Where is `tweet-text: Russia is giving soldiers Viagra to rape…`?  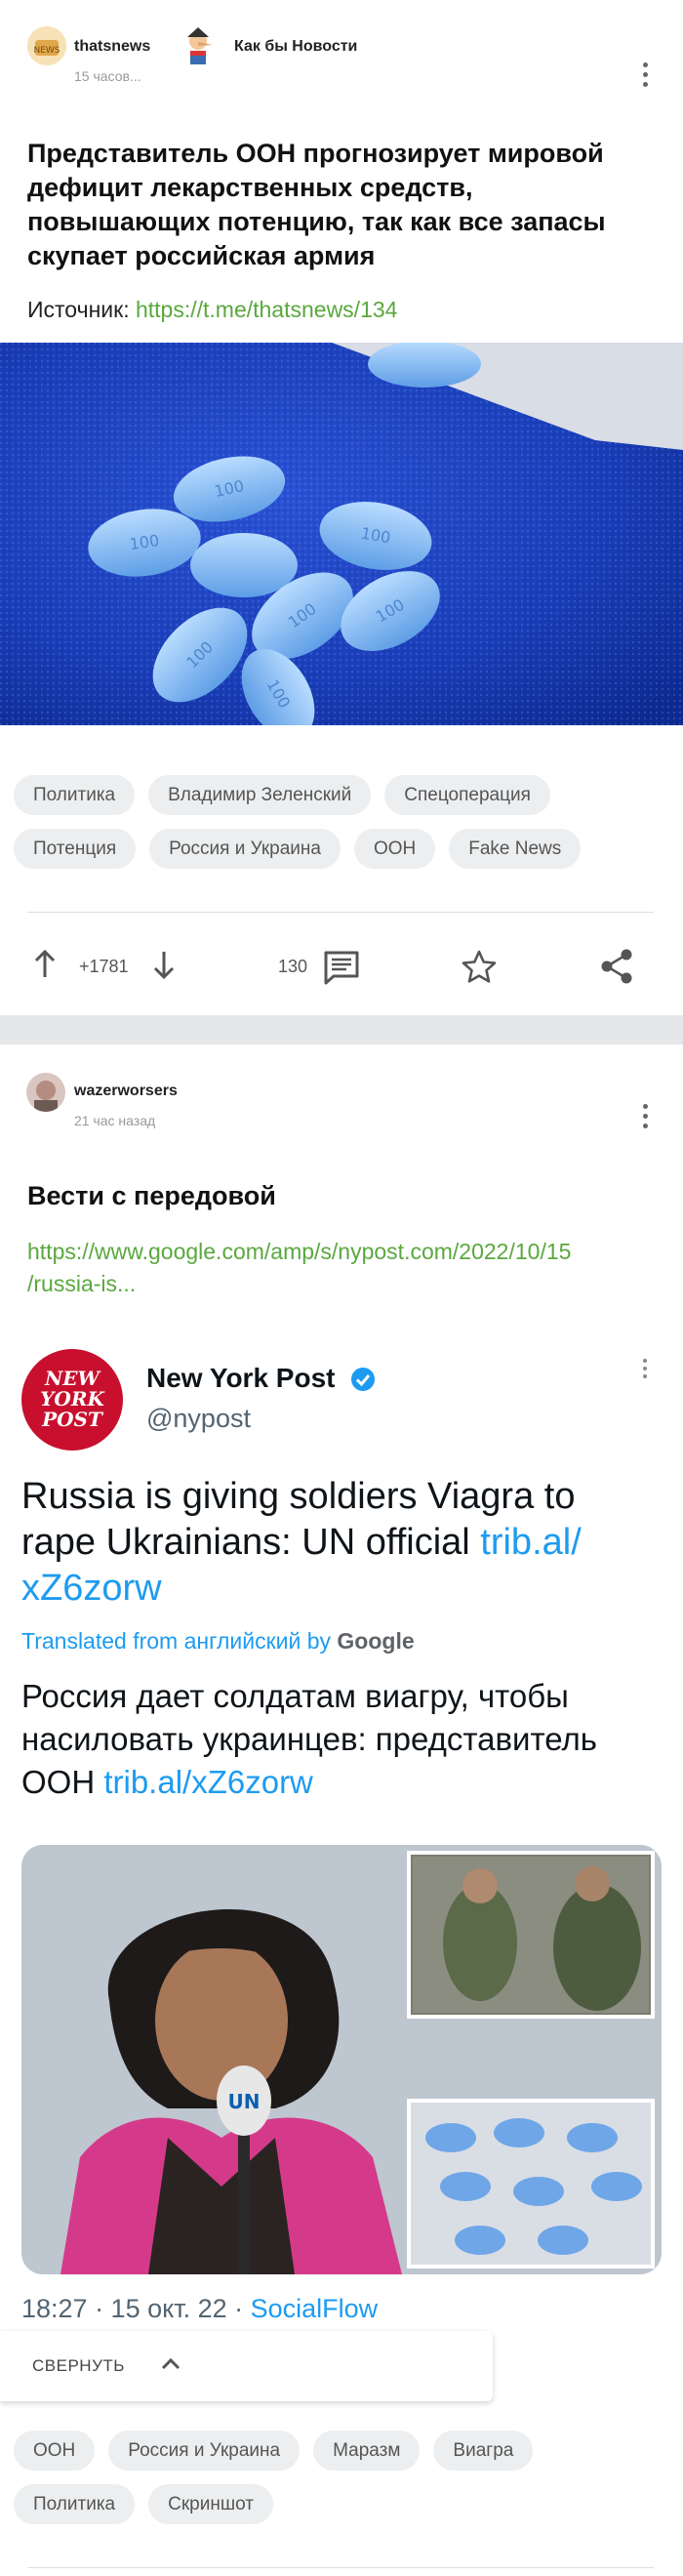 tweet-text: Russia is giving soldiers Viagra to rape… is located at coordinates (348, 1543).